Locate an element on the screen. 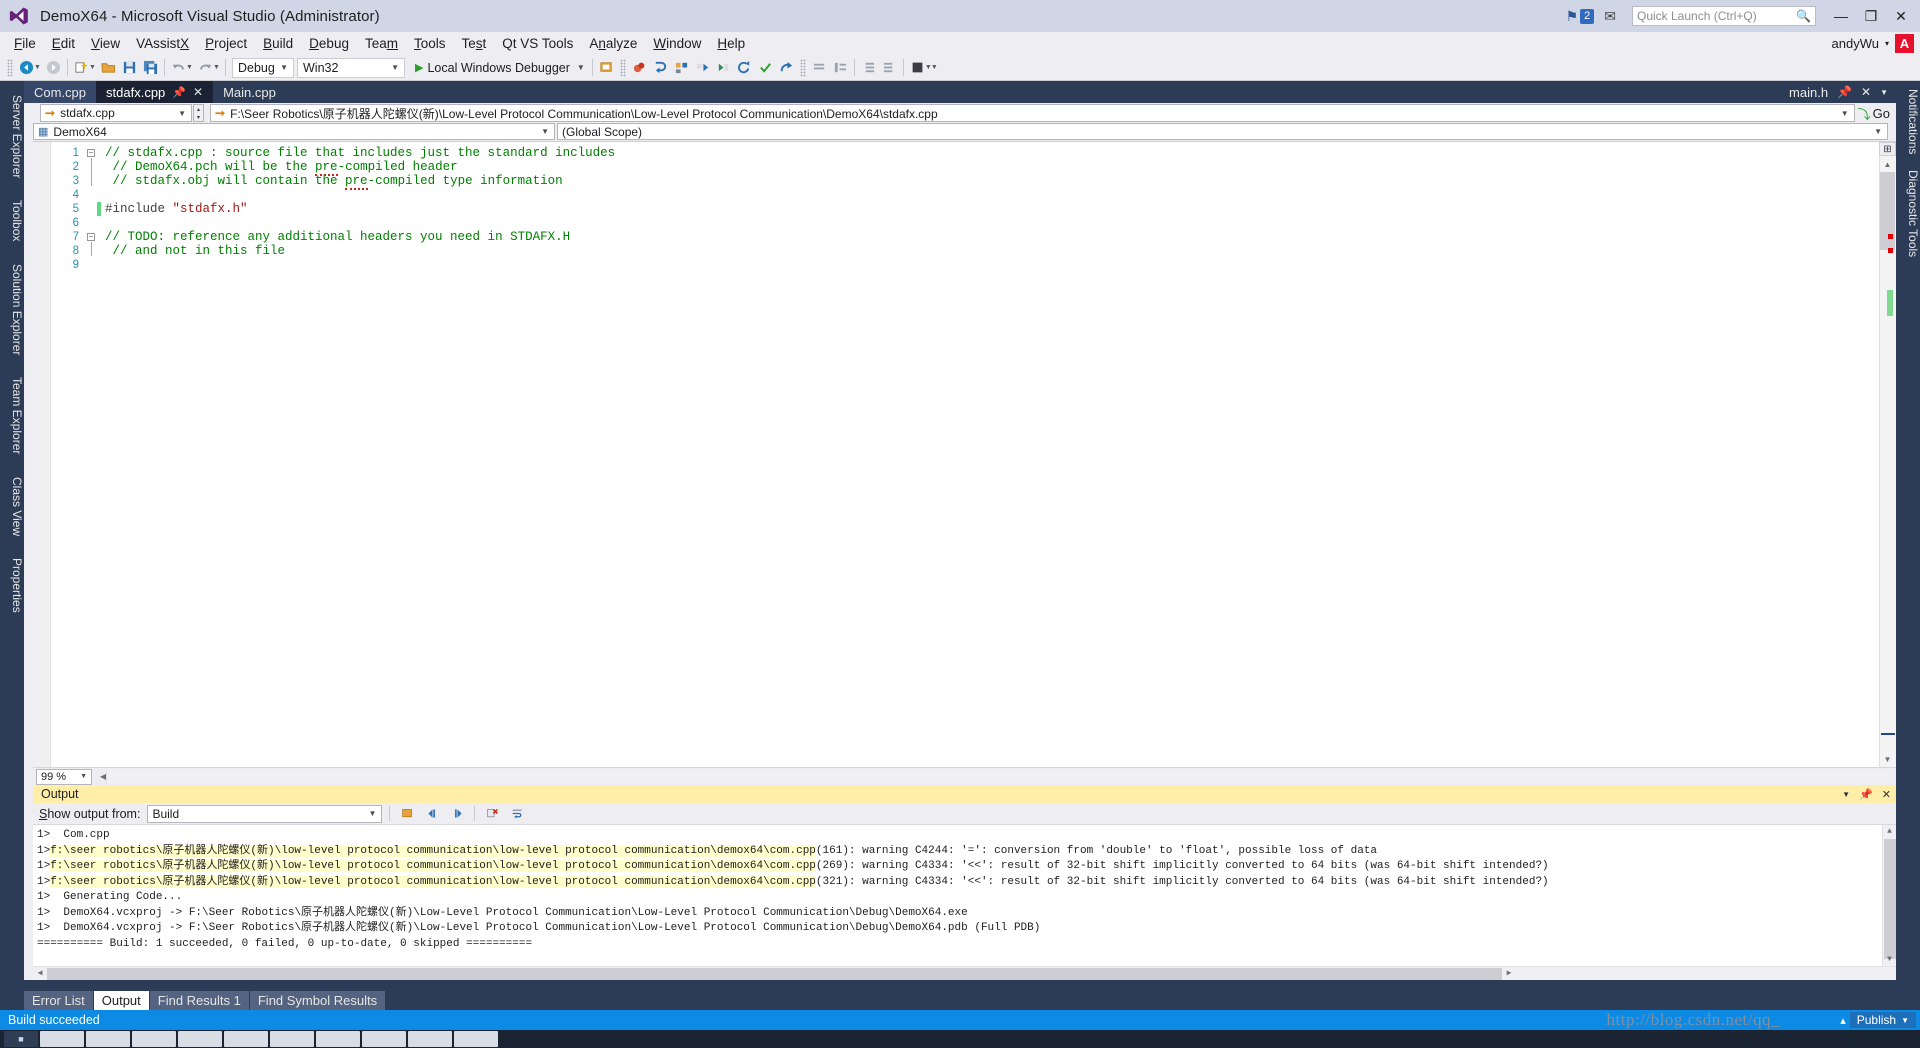 Image resolution: width=1920 pixels, height=1048 pixels. tab-stdafx-cpp: stdafx.cpp 📌 ✕ is located at coordinates (155, 92).